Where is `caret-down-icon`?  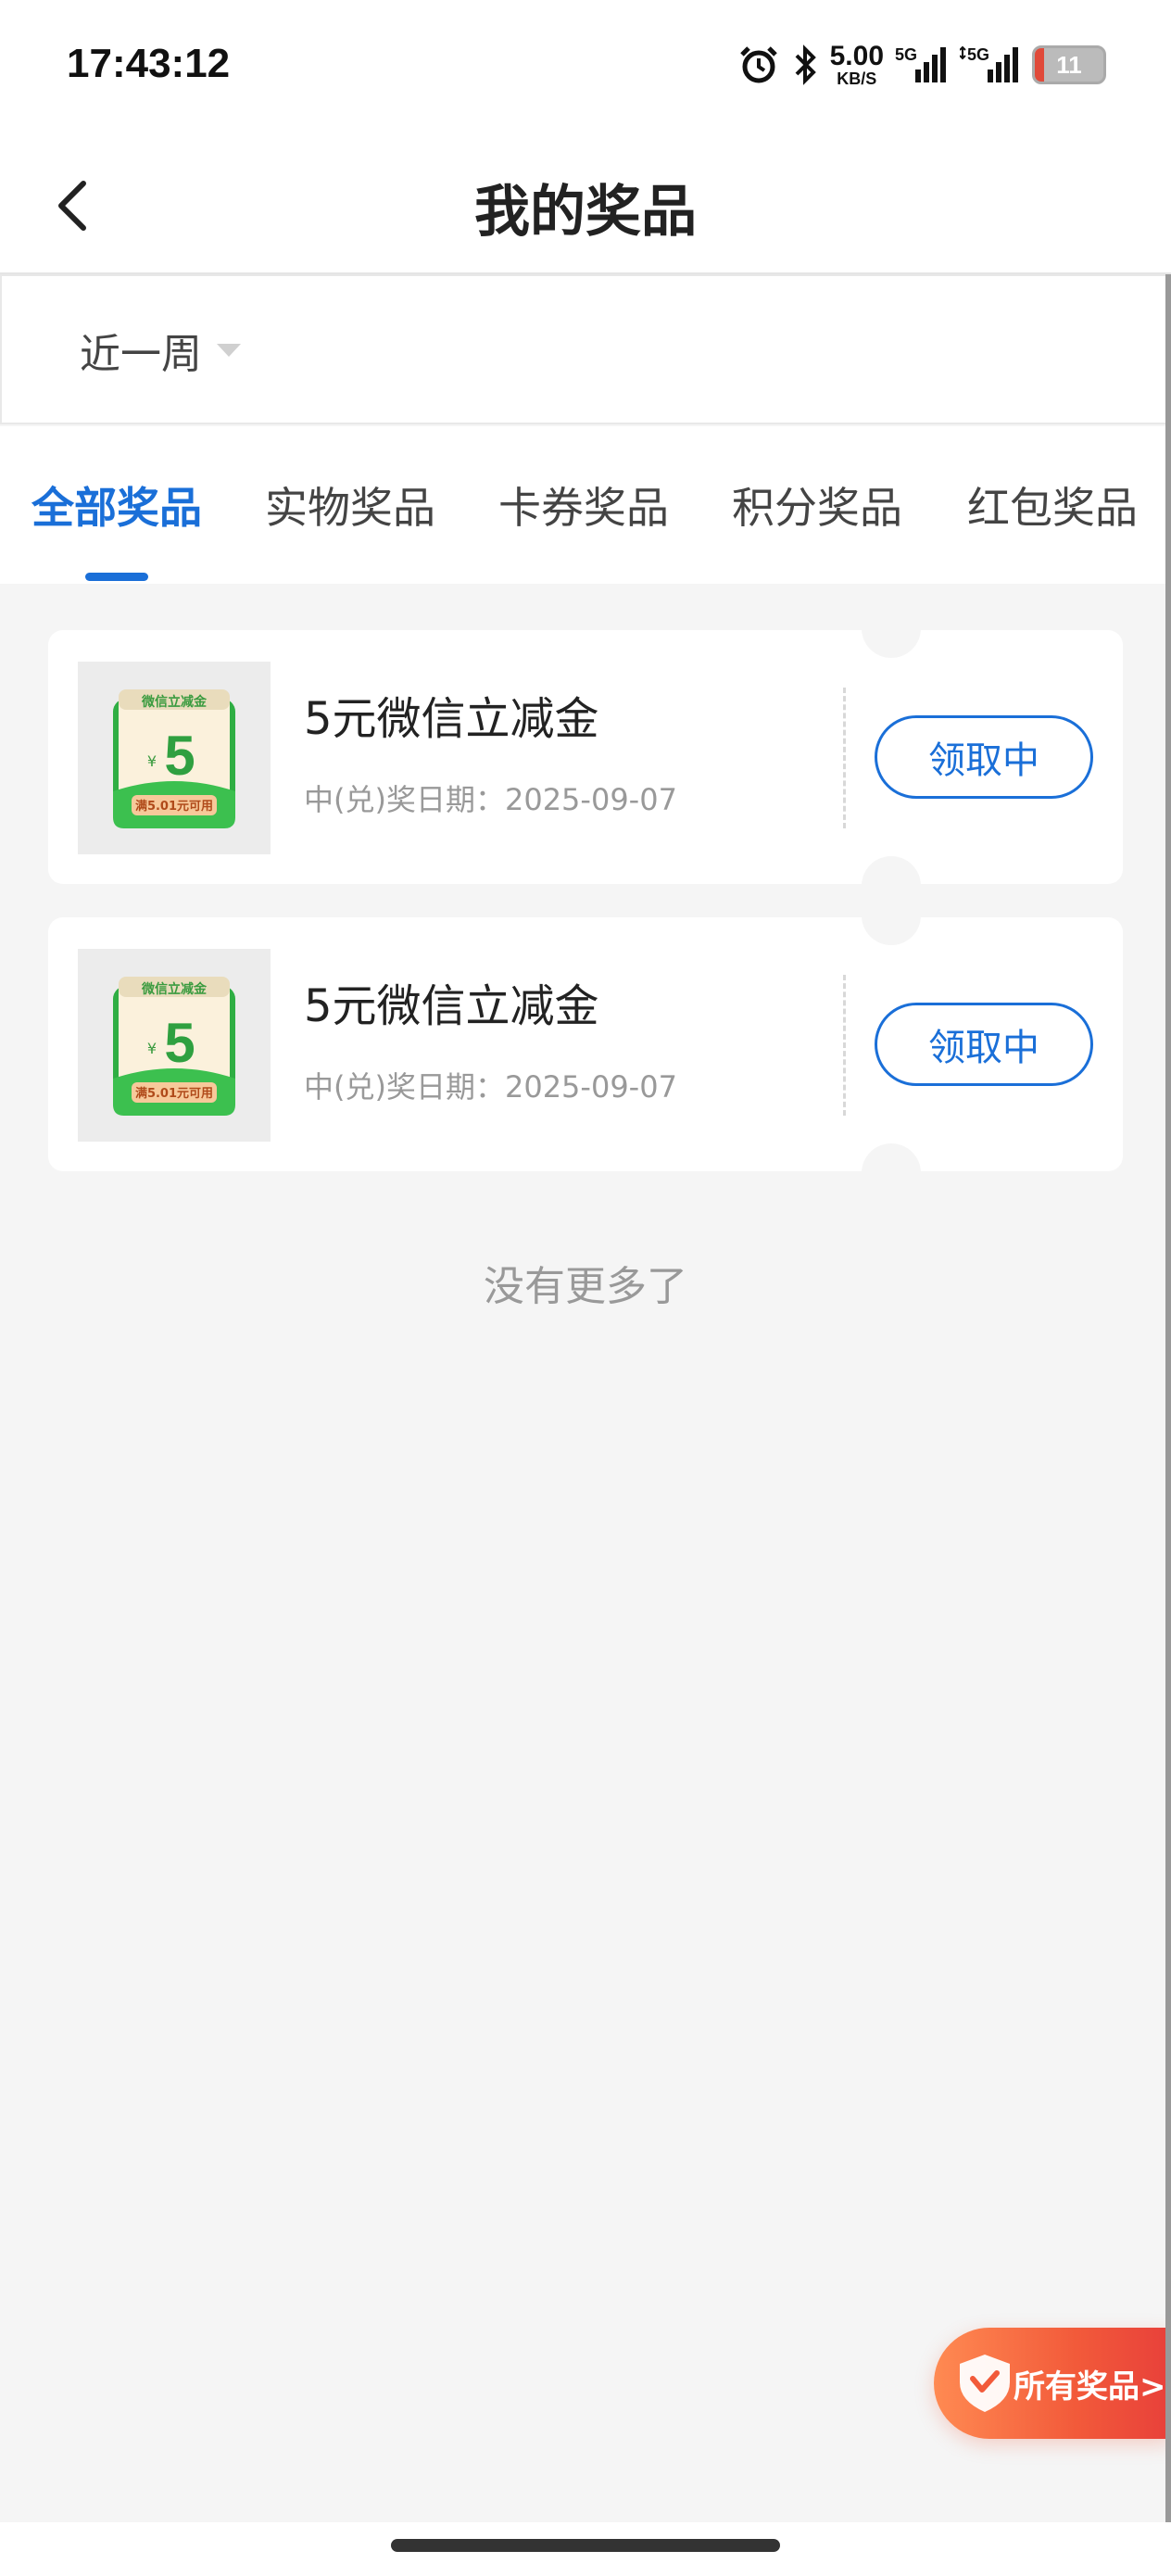
caret-down-icon is located at coordinates (229, 351).